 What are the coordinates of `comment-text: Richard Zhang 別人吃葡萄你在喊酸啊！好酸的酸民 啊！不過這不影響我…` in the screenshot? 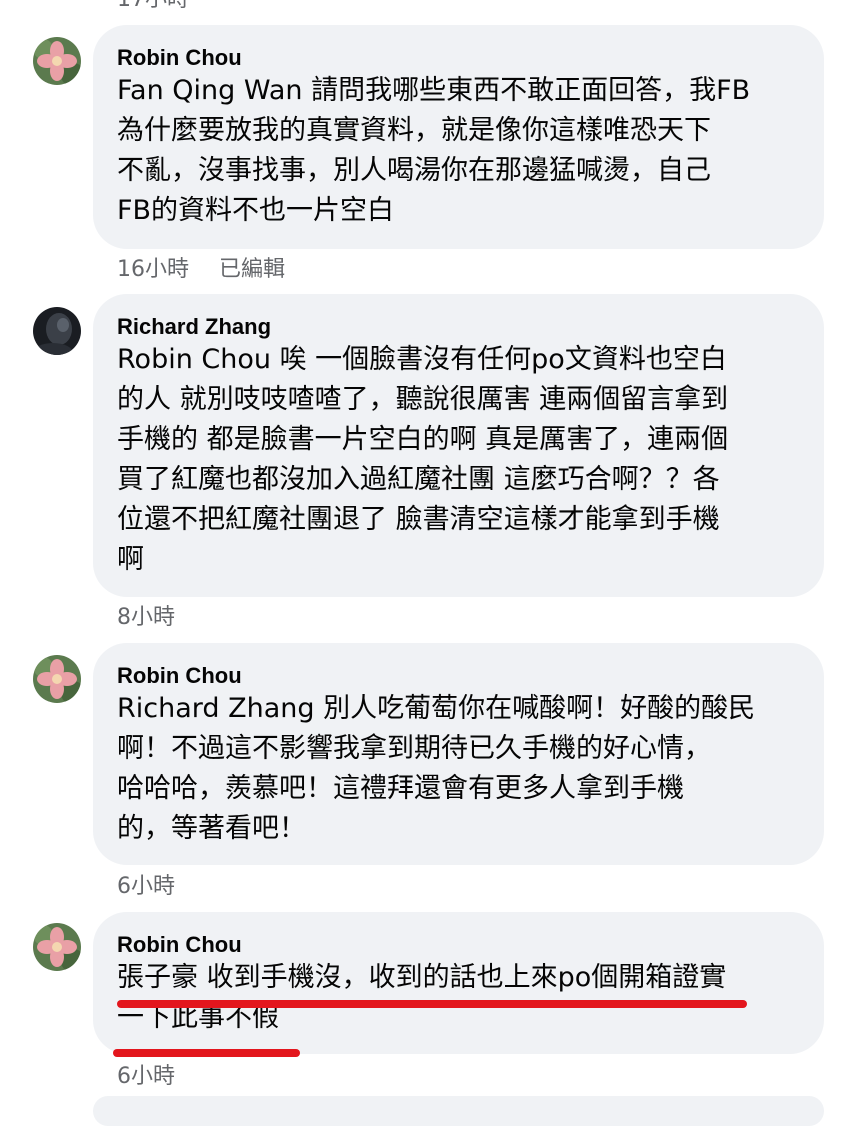 It's located at (436, 768).